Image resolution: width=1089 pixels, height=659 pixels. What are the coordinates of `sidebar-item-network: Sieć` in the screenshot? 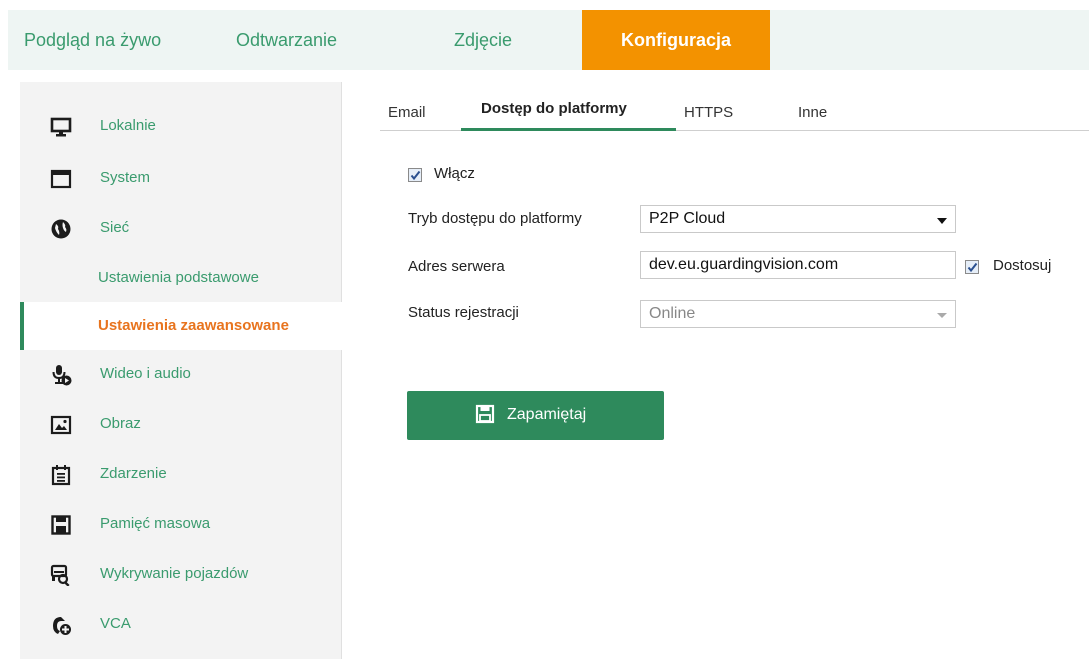 It's located at (180, 228).